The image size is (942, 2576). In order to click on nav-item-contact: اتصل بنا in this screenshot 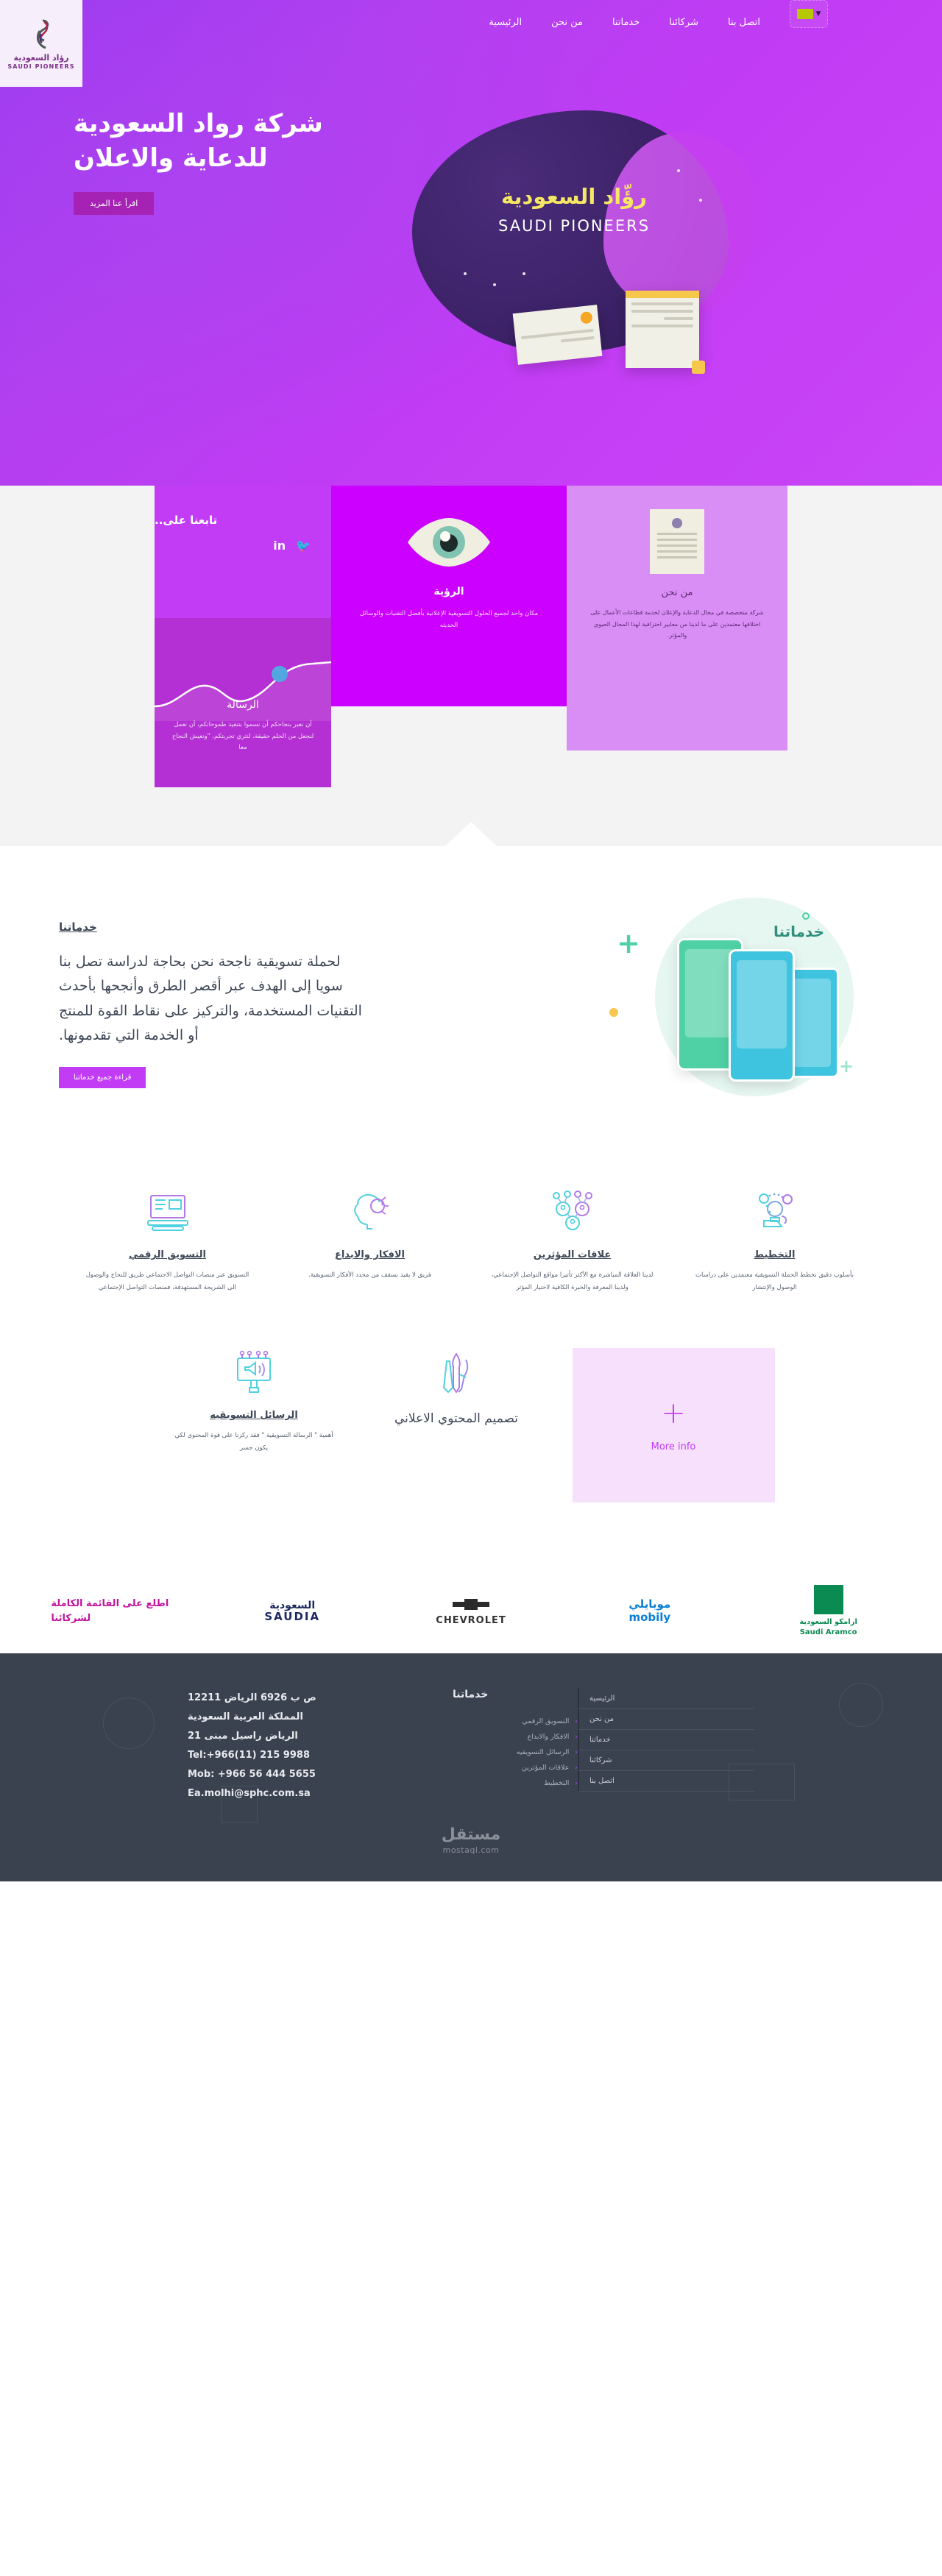, I will do `click(744, 22)`.